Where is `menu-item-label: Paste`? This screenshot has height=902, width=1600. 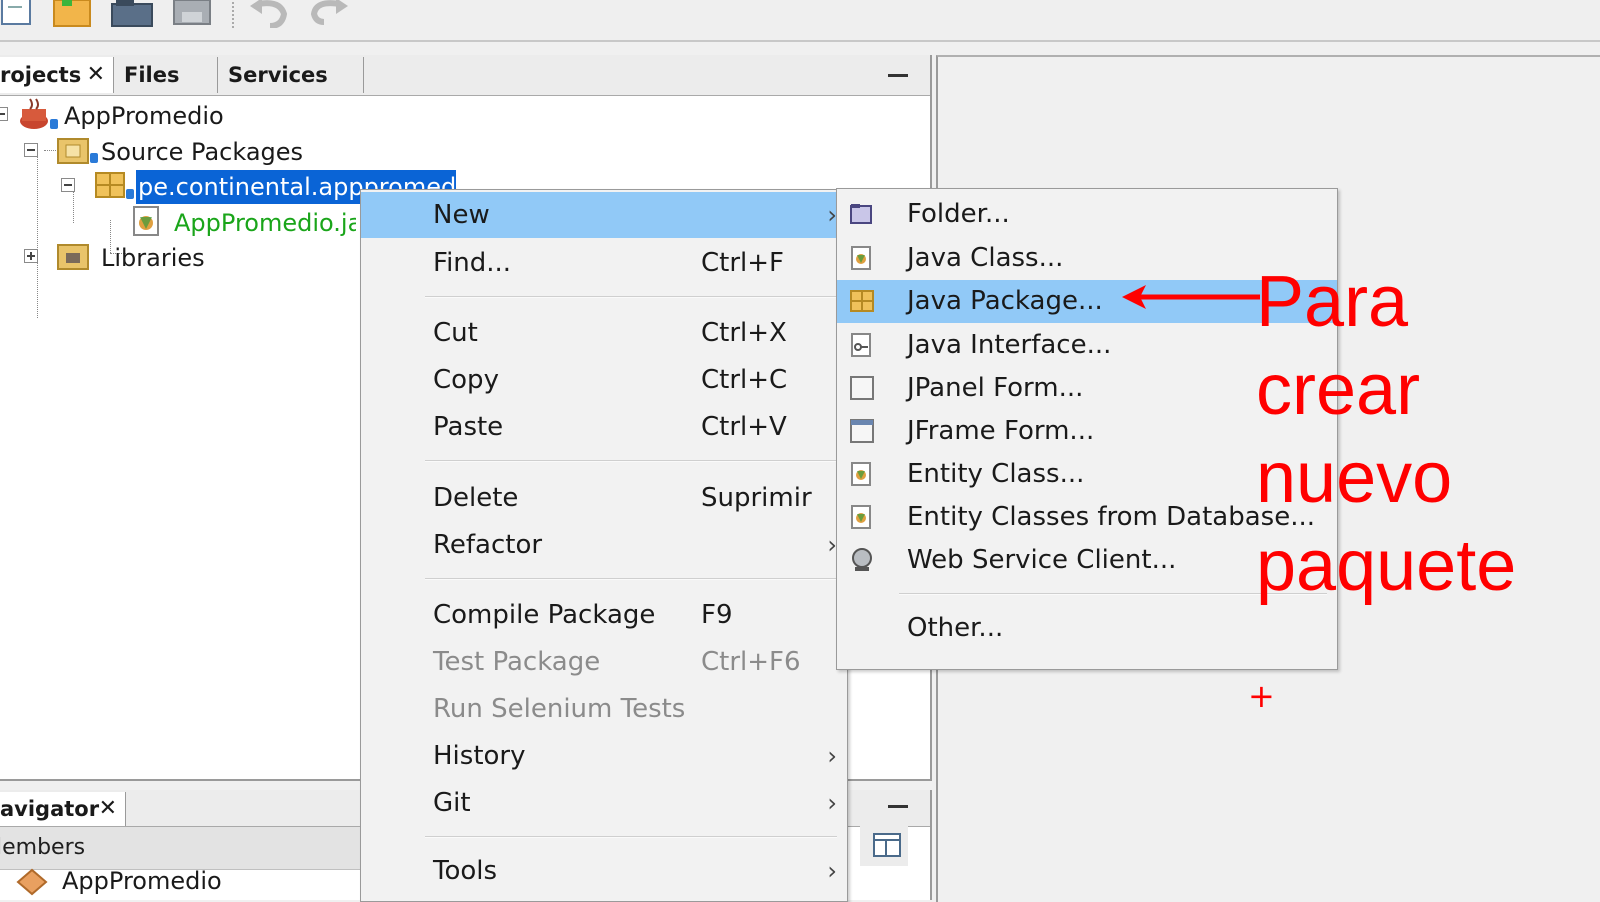
menu-item-label: Paste is located at coordinates (468, 427).